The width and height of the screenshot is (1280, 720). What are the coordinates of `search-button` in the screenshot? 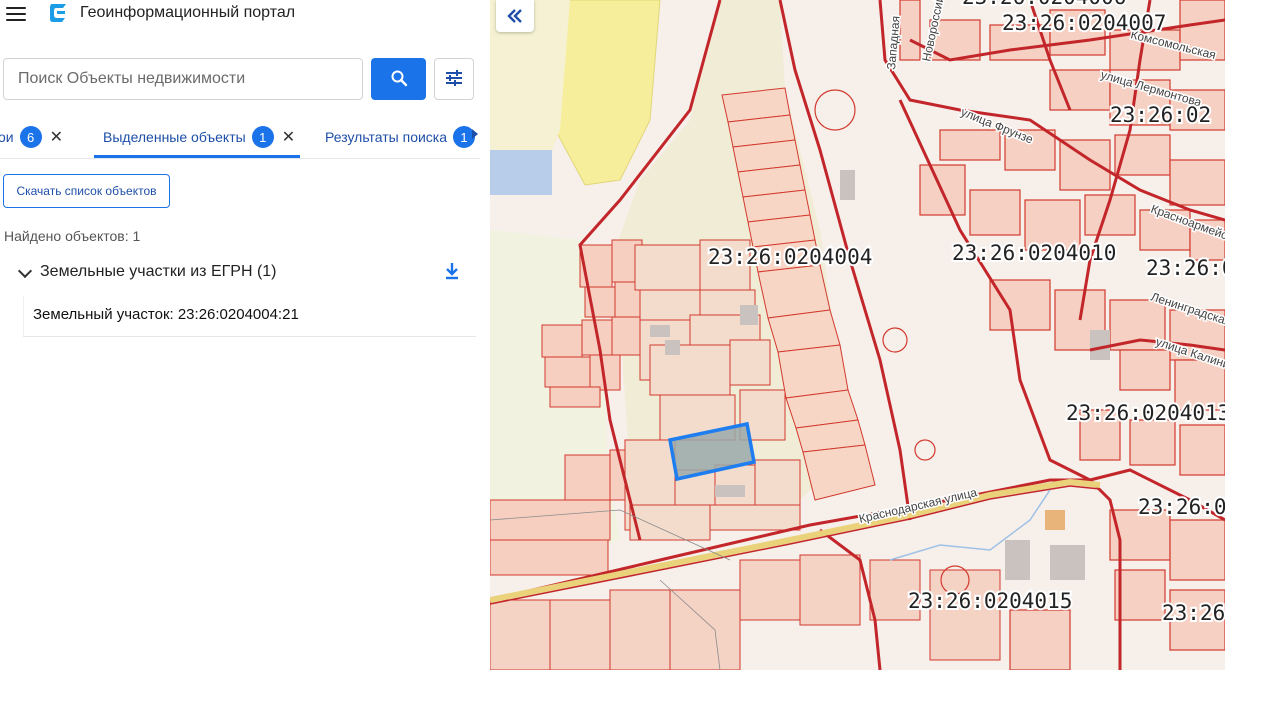 It's located at (398, 79).